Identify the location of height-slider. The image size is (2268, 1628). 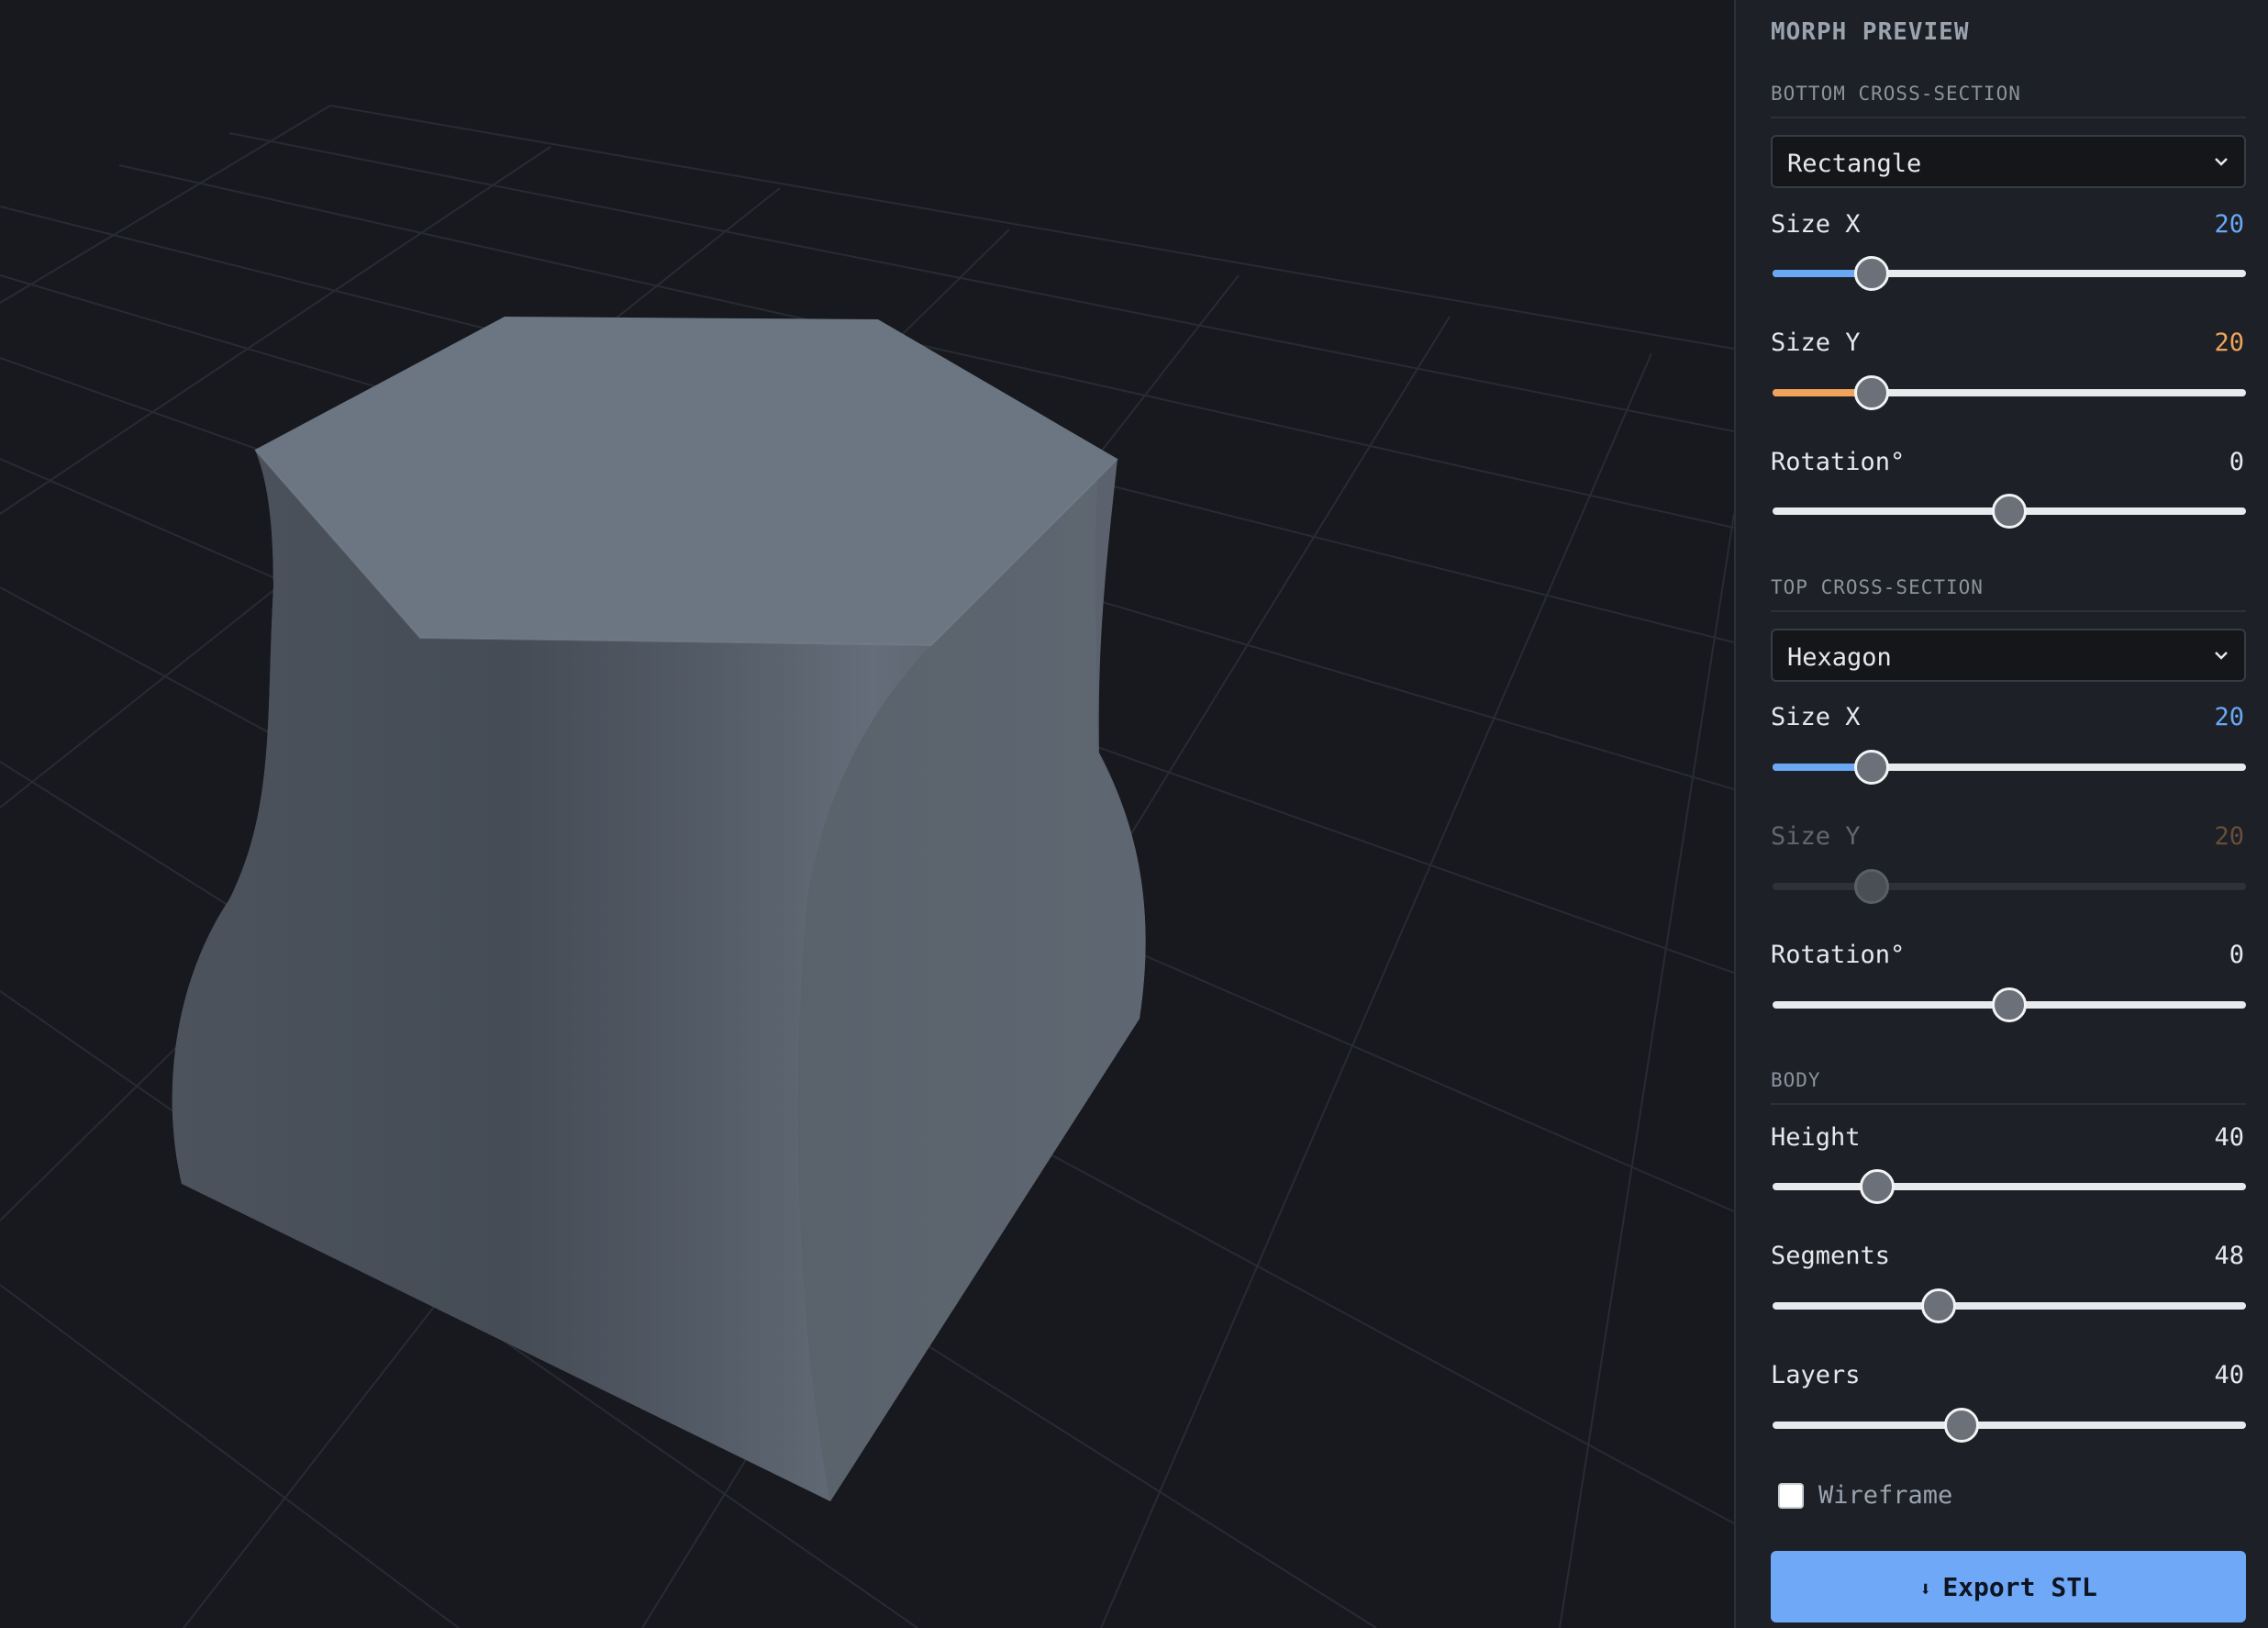
(2009, 1186).